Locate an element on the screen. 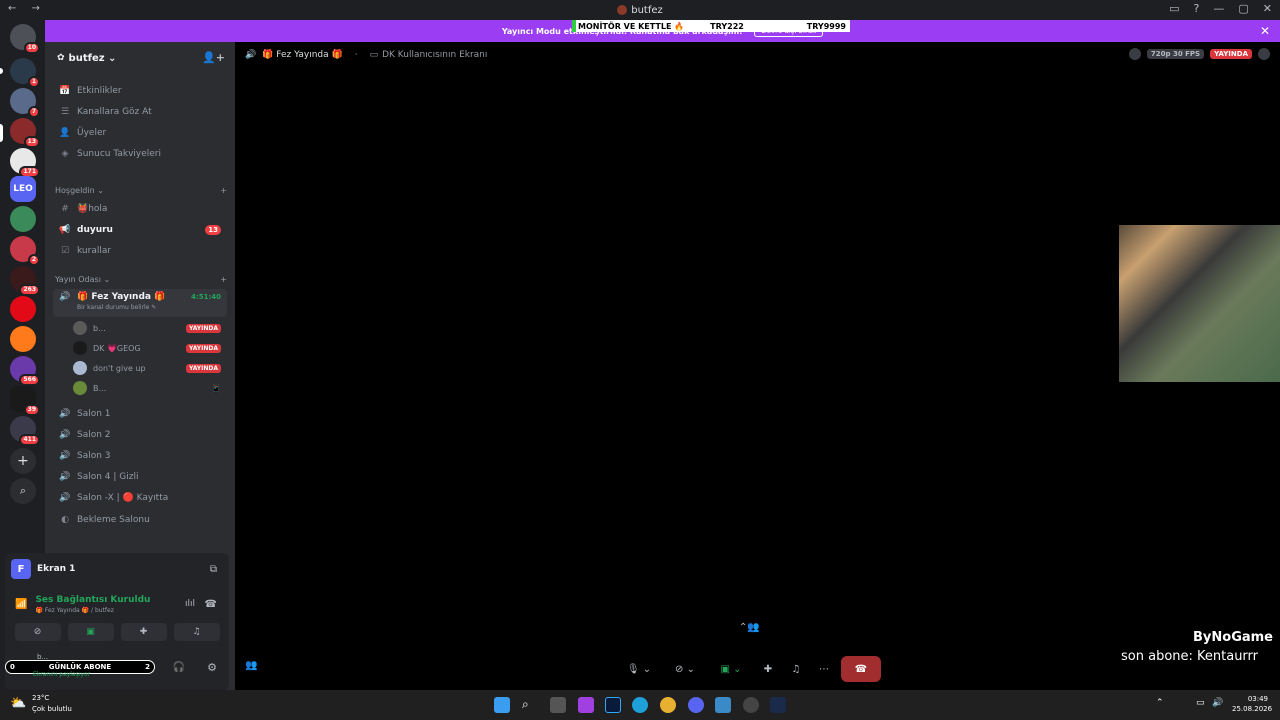  server-icon: 13 is located at coordinates (25, 133).